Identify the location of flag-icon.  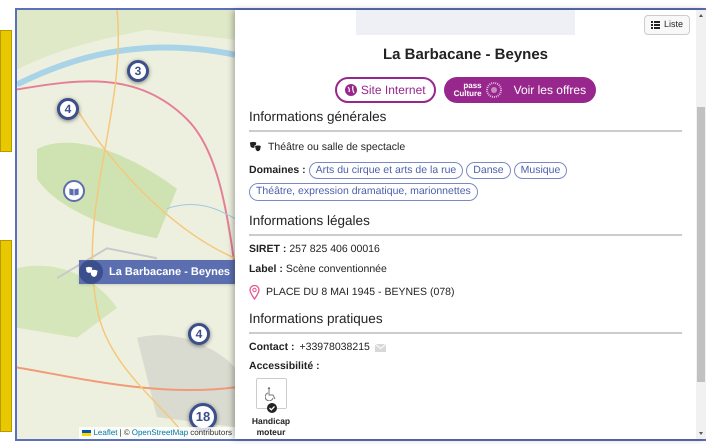
(87, 433).